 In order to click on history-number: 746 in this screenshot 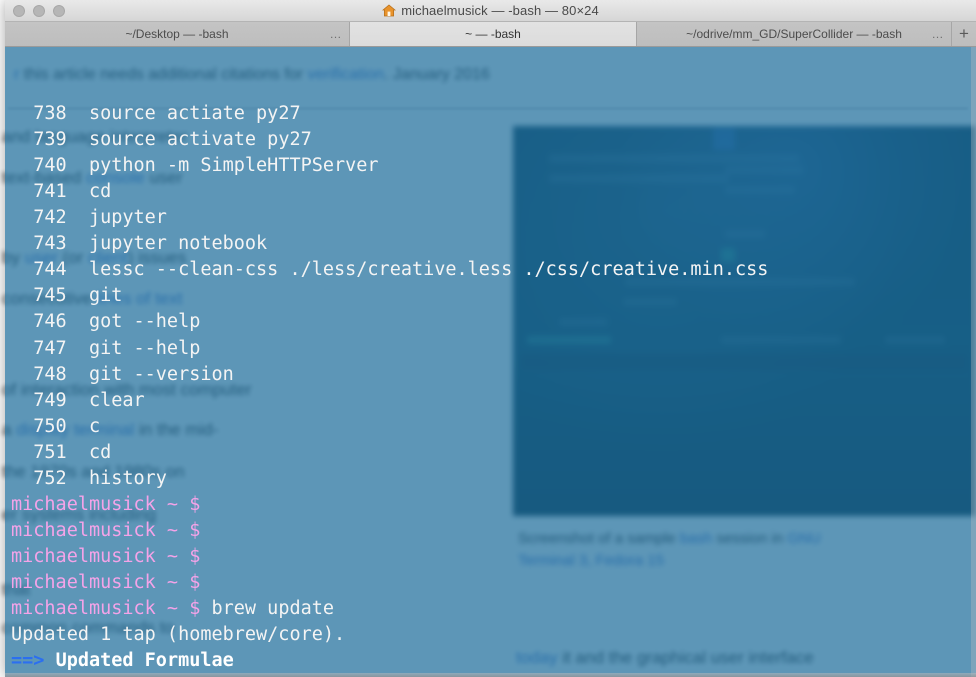, I will do `click(50, 322)`.